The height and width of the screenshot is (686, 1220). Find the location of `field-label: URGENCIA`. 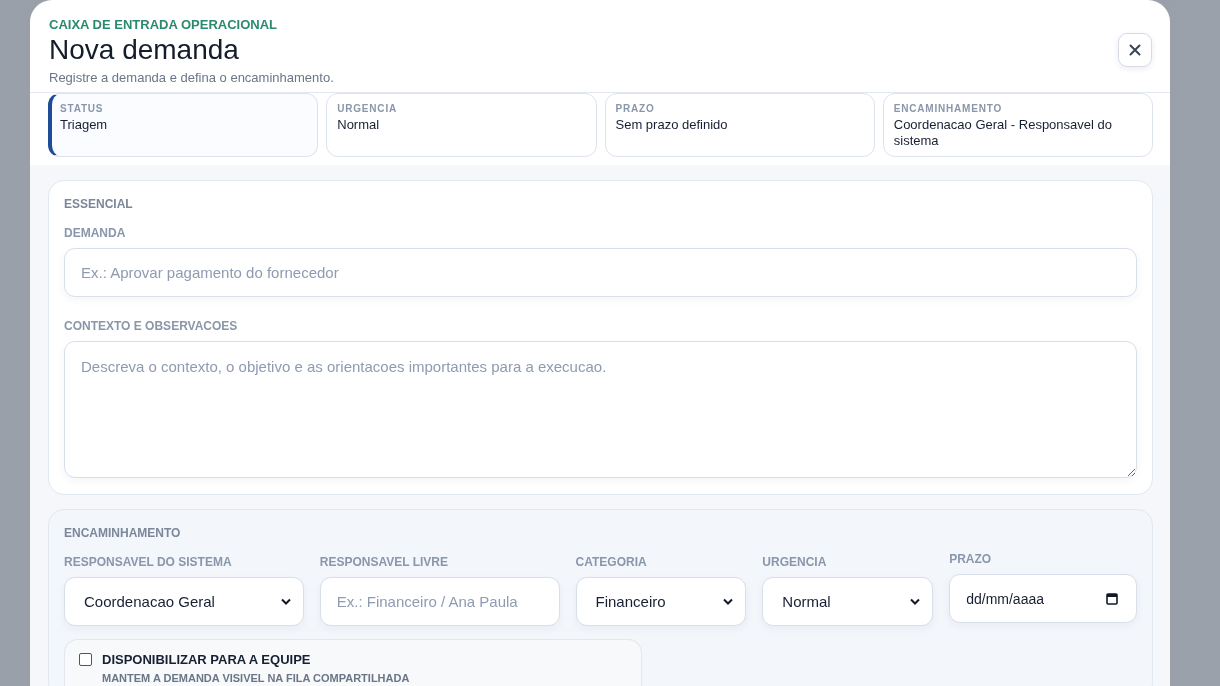

field-label: URGENCIA is located at coordinates (795, 562).